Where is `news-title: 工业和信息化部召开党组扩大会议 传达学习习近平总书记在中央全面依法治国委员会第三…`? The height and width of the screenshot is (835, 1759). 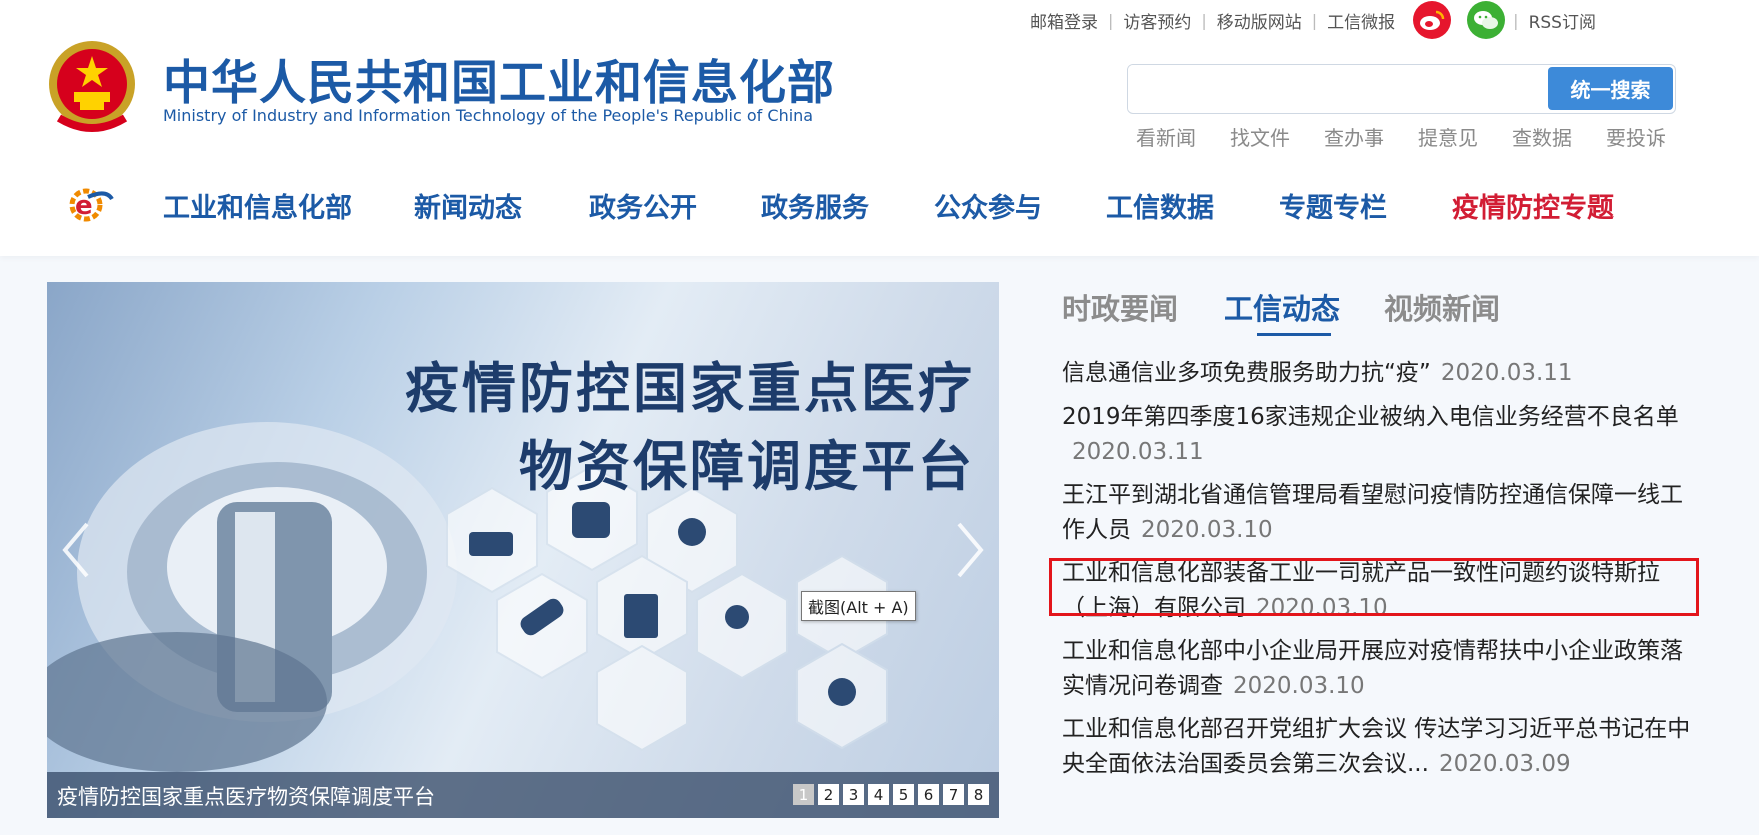 news-title: 工业和信息化部召开党组扩大会议 传达学习习近平总书记在中央全面依法治国委员会第三… is located at coordinates (1376, 746).